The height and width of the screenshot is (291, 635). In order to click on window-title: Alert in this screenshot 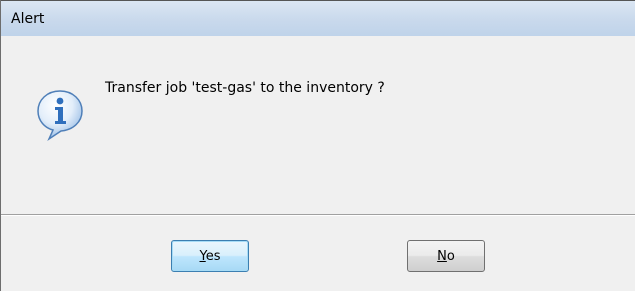, I will do `click(28, 19)`.